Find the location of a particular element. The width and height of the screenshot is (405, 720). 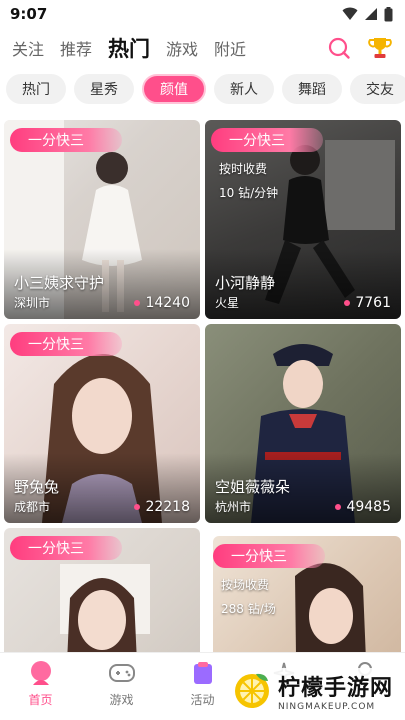

trophy-icon is located at coordinates (380, 48).